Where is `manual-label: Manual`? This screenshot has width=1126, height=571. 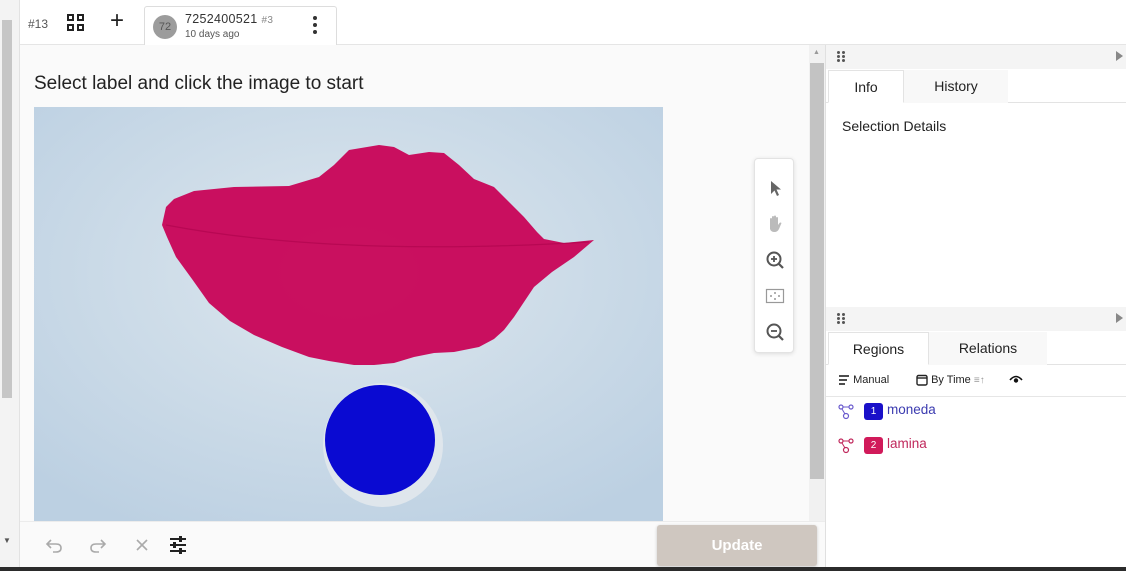 manual-label: Manual is located at coordinates (871, 380).